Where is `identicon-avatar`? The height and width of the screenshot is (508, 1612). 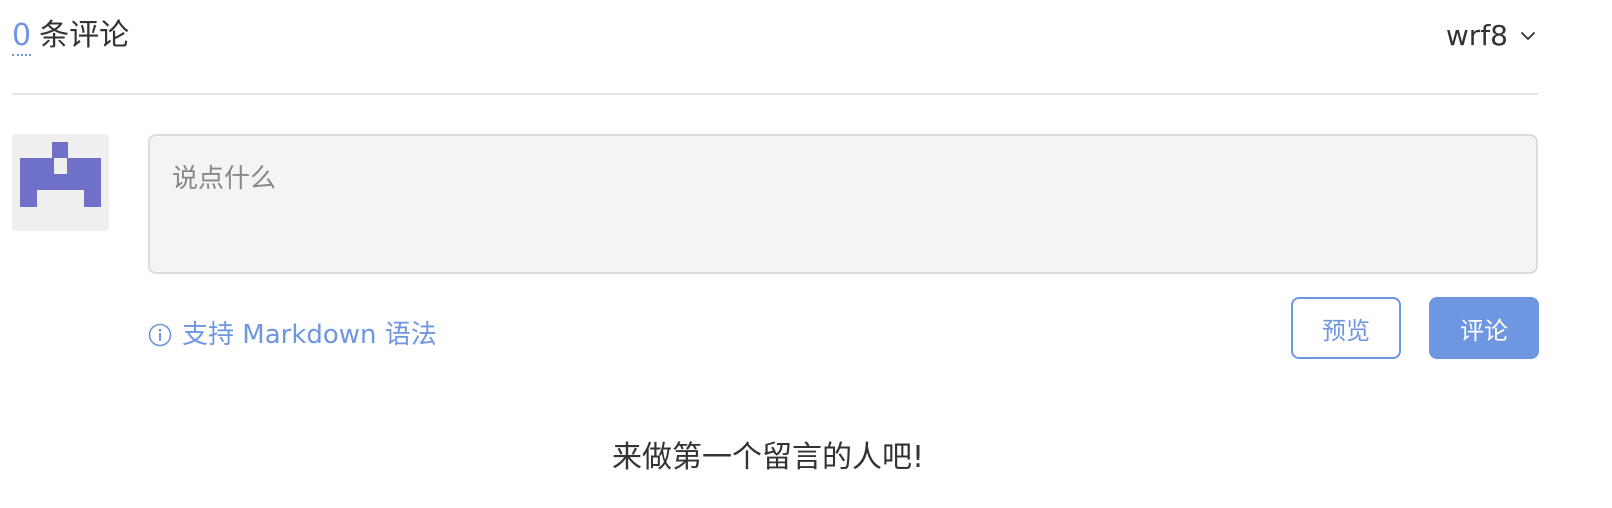 identicon-avatar is located at coordinates (60, 182).